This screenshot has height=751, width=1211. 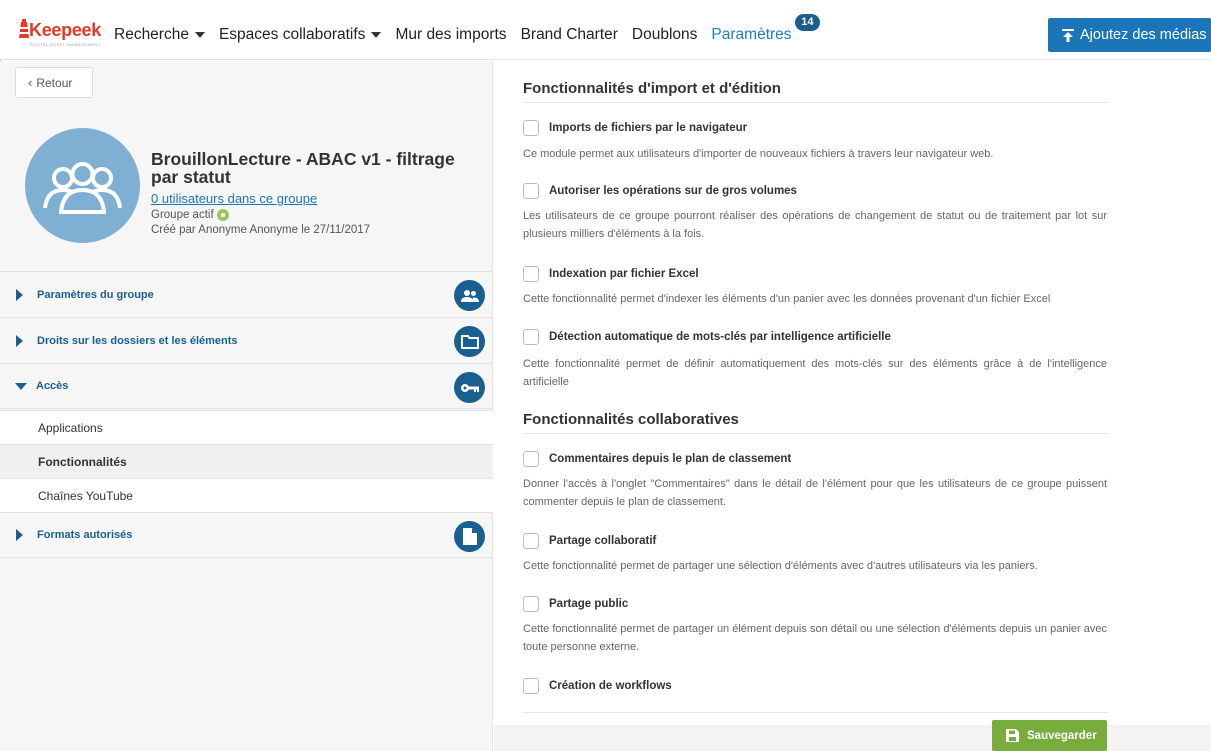 I want to click on key-icon, so click(x=469, y=387).